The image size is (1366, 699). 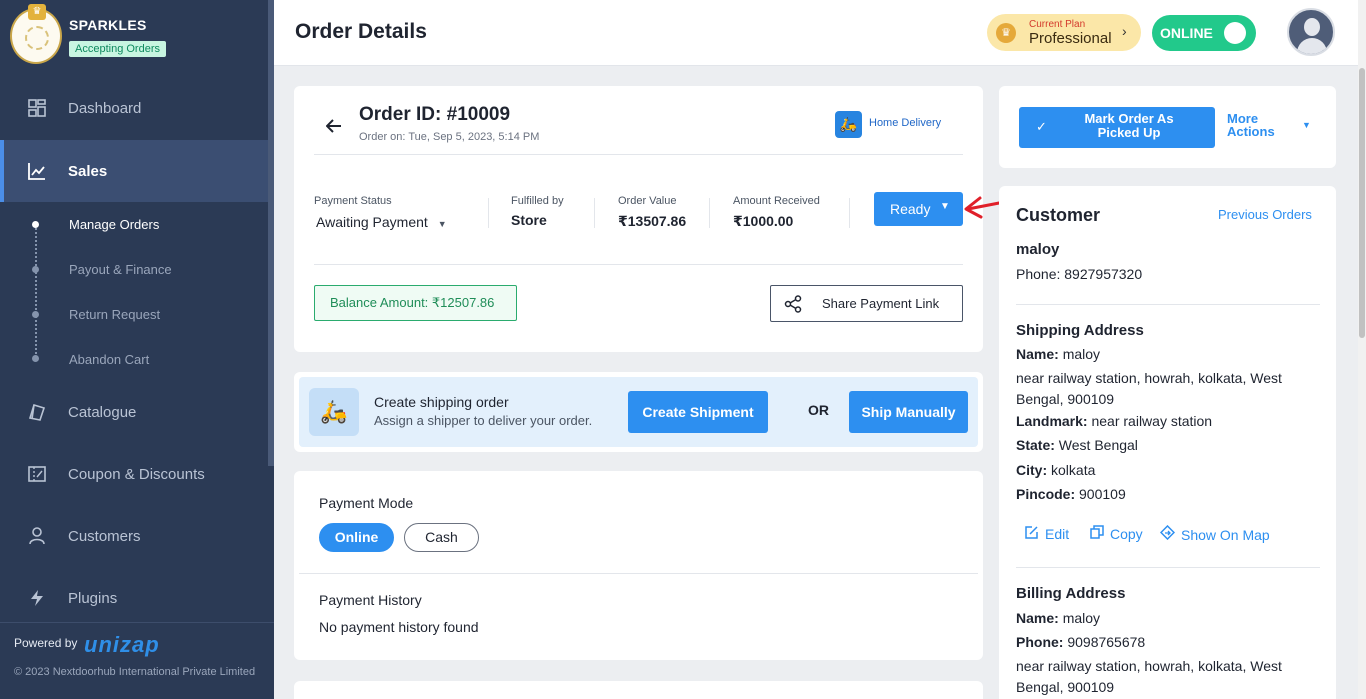 What do you see at coordinates (1126, 534) in the screenshot?
I see `copy-label: Copy` at bounding box center [1126, 534].